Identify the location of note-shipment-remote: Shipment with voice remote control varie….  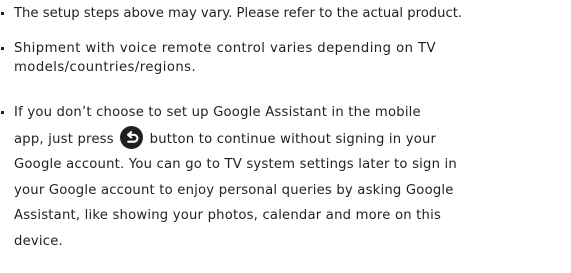
(285, 58).